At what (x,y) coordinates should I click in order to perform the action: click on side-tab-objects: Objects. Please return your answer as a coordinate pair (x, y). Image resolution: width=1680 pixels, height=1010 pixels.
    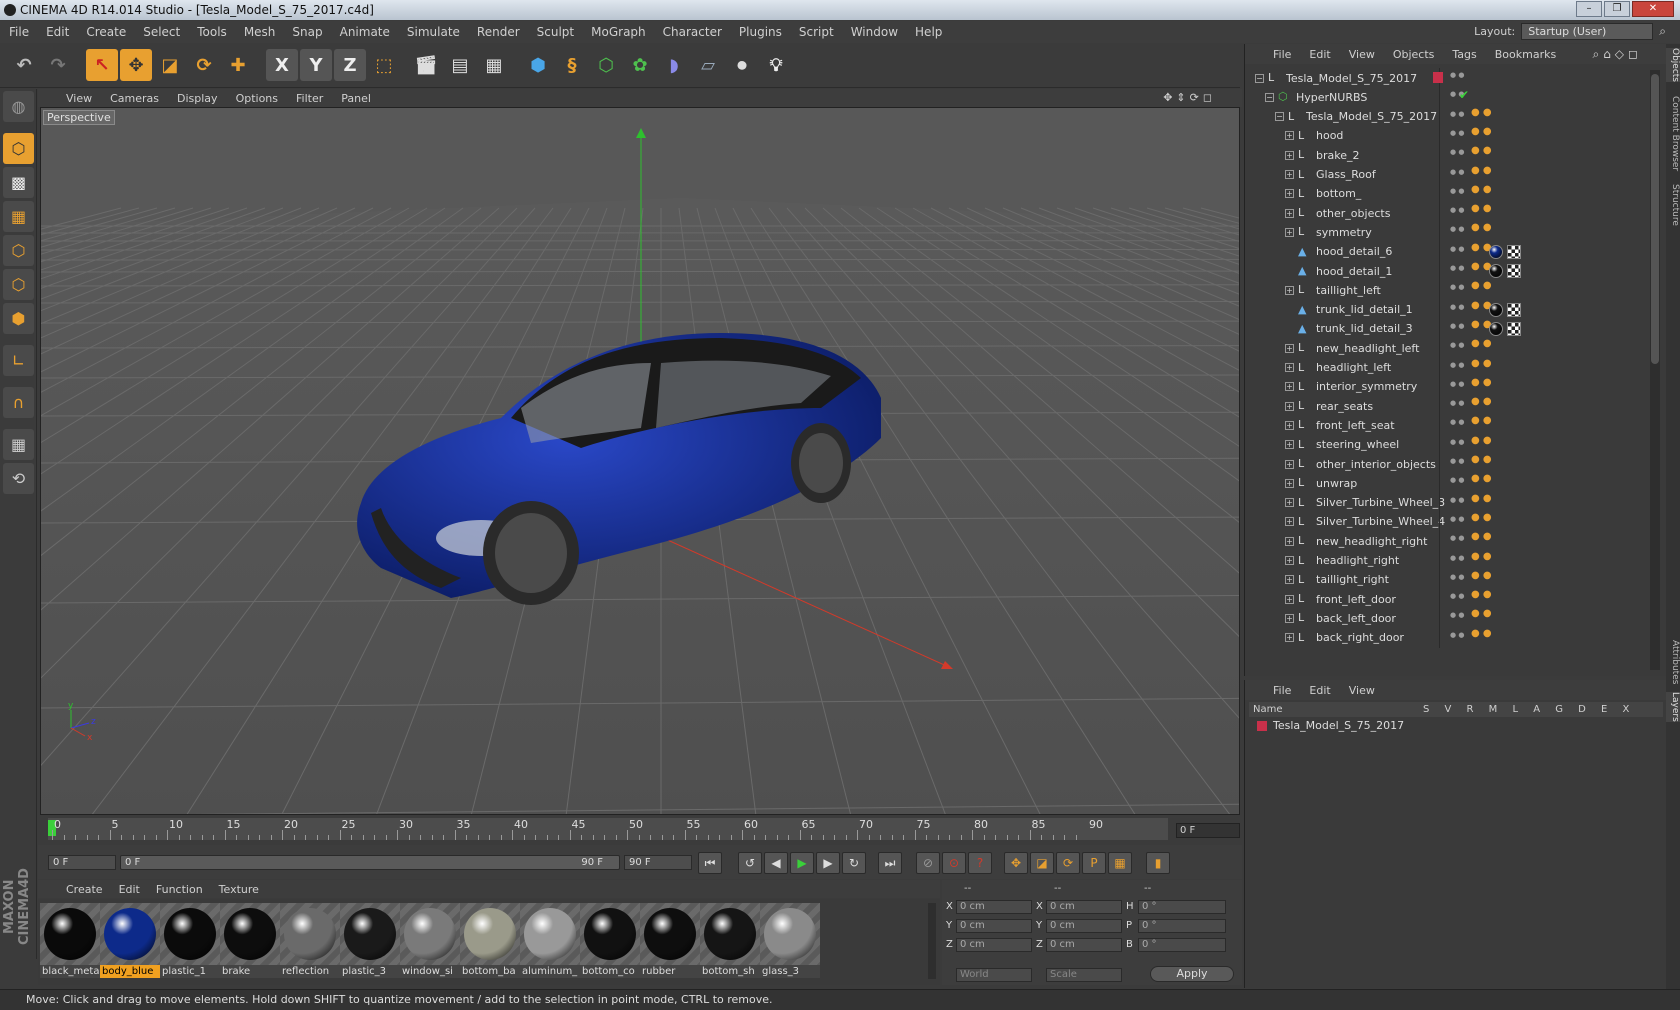
    Looking at the image, I should click on (1673, 65).